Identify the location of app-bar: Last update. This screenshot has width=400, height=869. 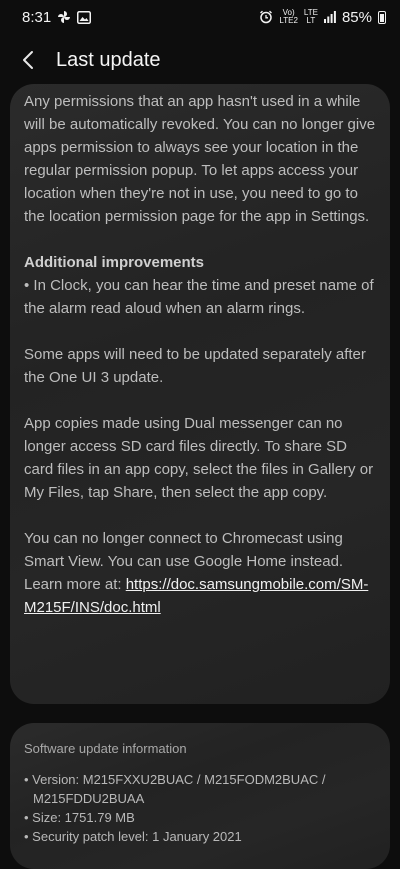
(200, 60).